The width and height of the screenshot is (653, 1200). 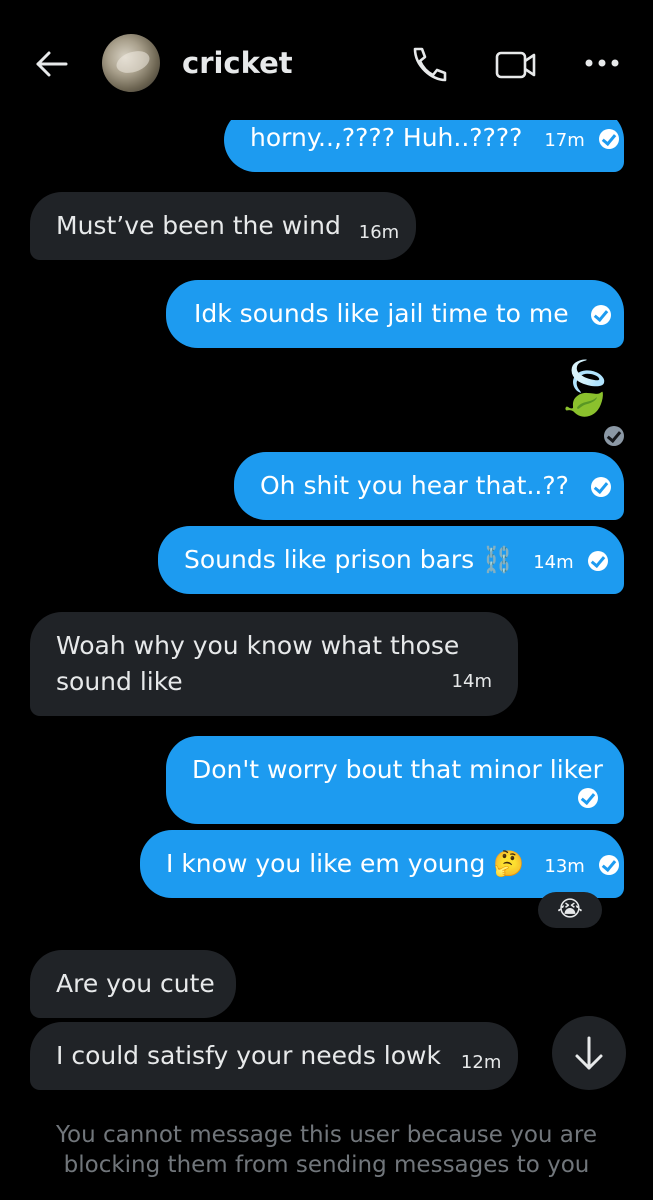 I want to click on arrow-left-icon, so click(x=52, y=64).